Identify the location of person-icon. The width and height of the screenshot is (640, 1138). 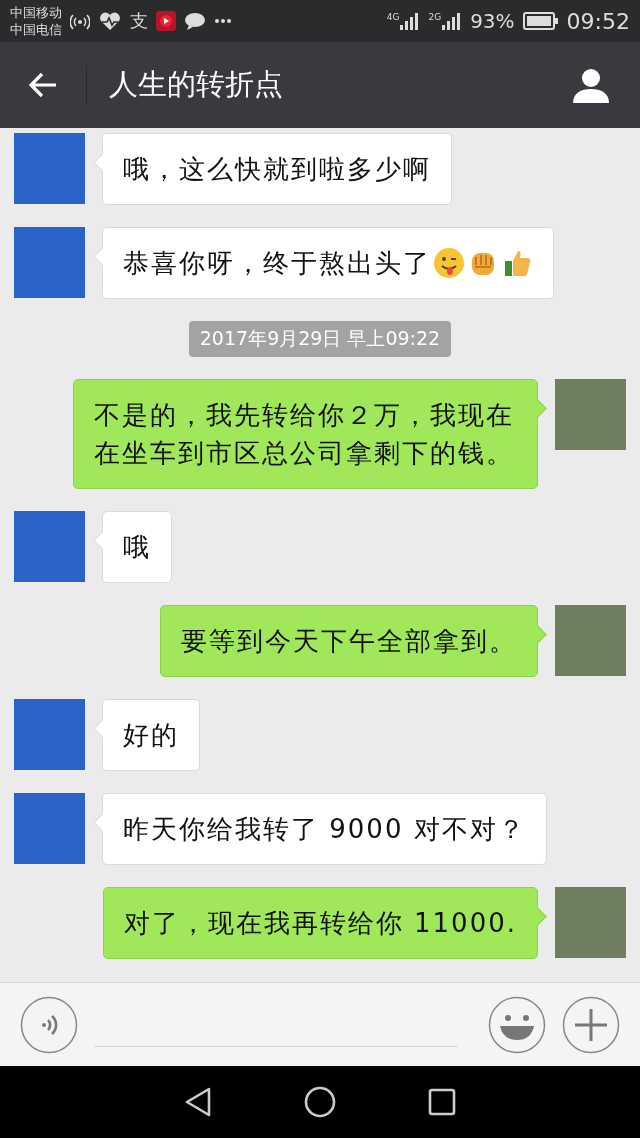
(591, 85).